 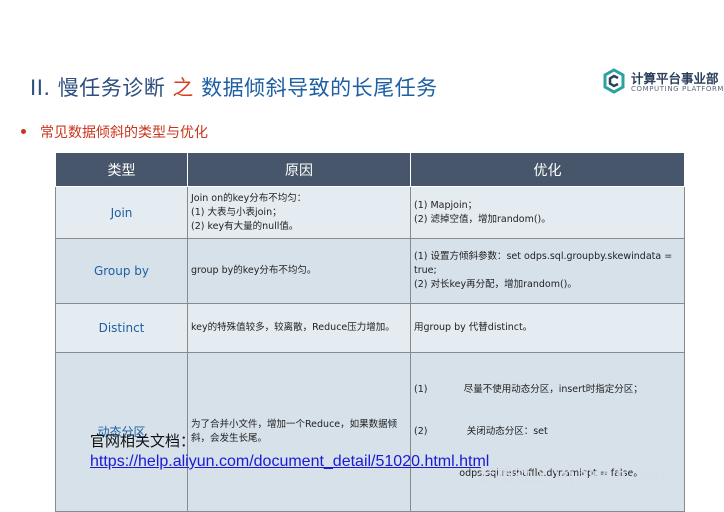 I want to click on cell-optimization: (1) Mapjoin； (2) 滤掉空值，增加random()。, so click(x=547, y=212).